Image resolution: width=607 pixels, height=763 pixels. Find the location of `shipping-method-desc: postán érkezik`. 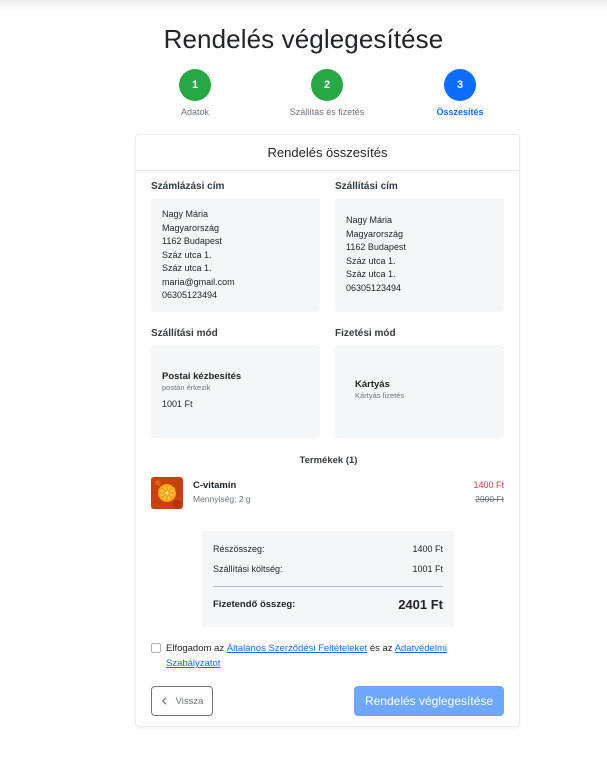

shipping-method-desc: postán érkezik is located at coordinates (186, 387).